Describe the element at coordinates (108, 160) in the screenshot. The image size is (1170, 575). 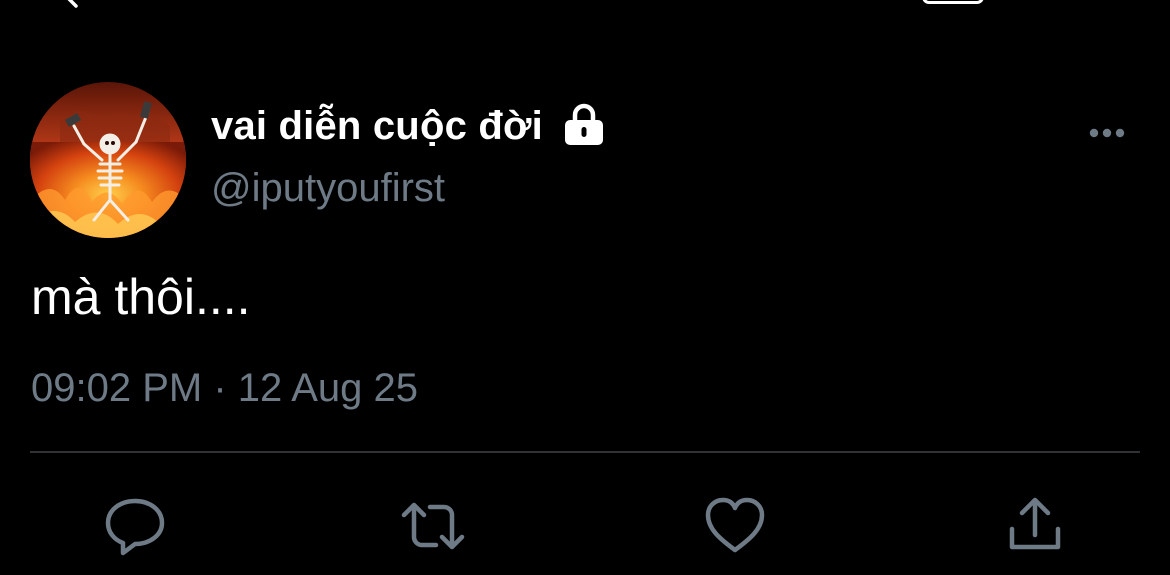
I see `avatar` at that location.